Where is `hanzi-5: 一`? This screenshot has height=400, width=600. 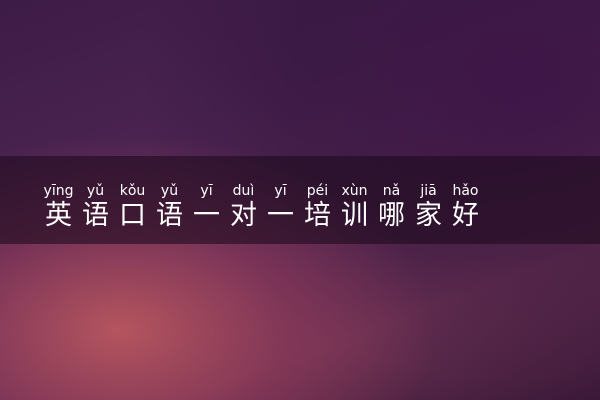 hanzi-5: 一 is located at coordinates (206, 215).